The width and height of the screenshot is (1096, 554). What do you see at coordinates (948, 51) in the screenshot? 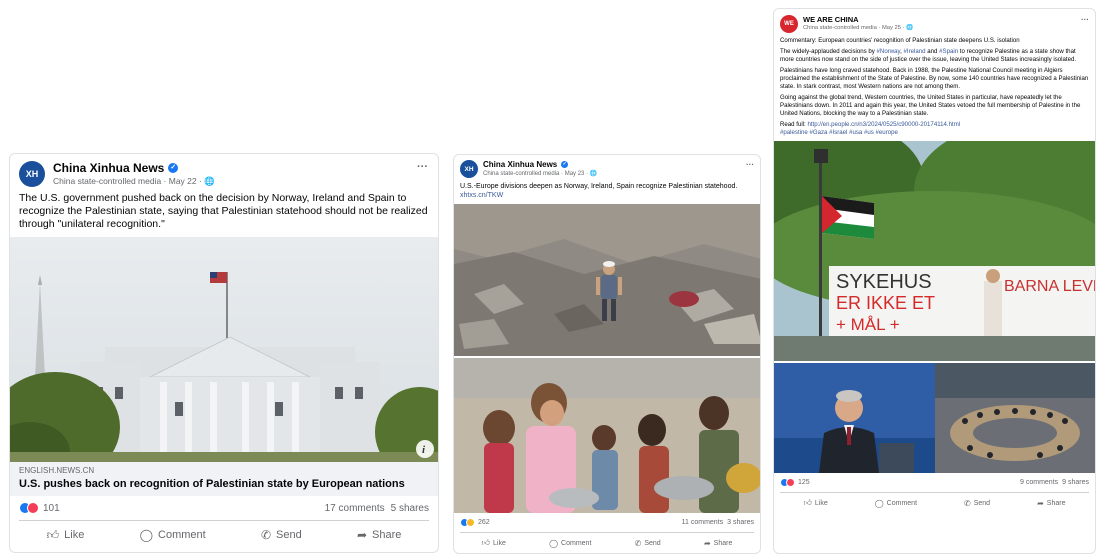
I see `hashtag-spain: #Spain` at bounding box center [948, 51].